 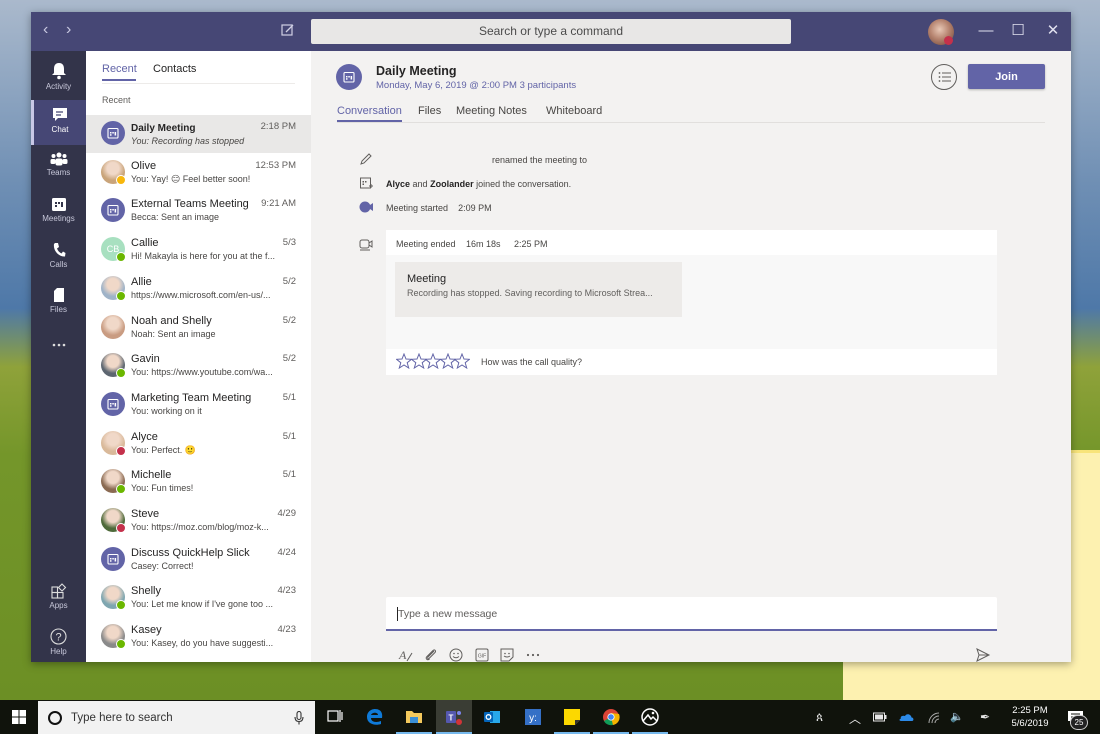 I want to click on joined-text: joined the conversation., so click(x=524, y=184).